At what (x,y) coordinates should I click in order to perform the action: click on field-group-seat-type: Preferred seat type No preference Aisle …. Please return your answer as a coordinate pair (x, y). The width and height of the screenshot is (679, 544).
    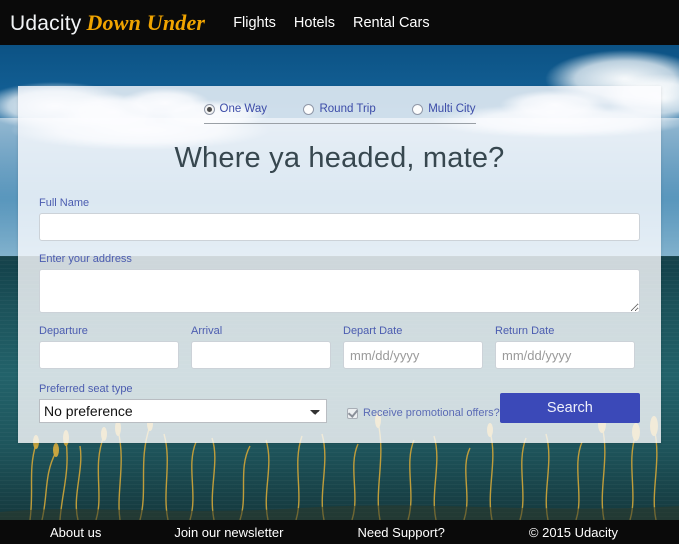
    Looking at the image, I should click on (183, 403).